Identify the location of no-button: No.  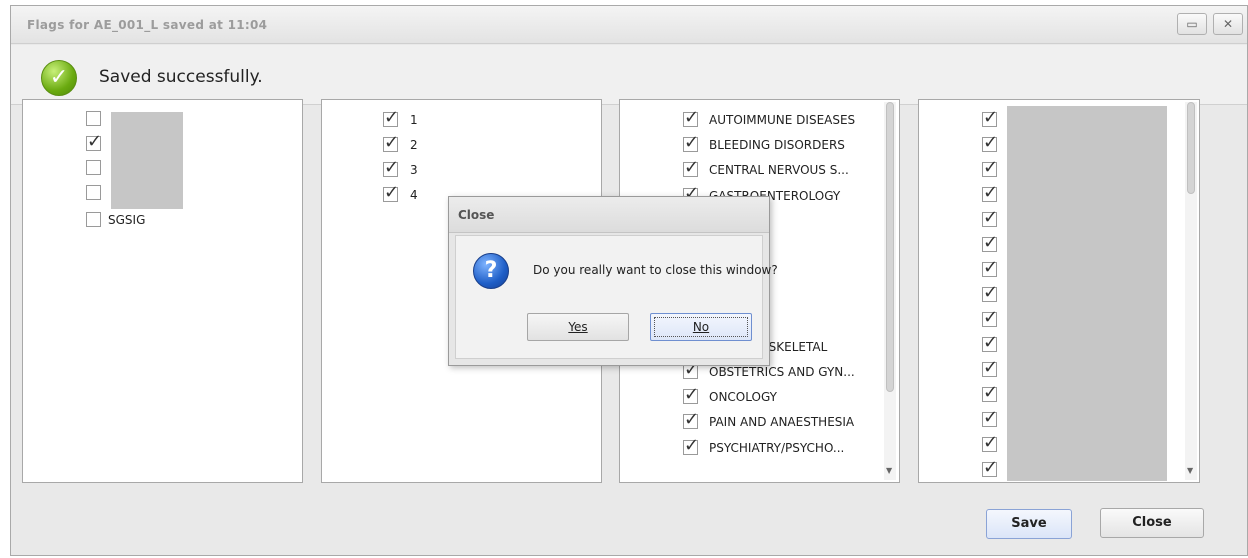
(701, 327).